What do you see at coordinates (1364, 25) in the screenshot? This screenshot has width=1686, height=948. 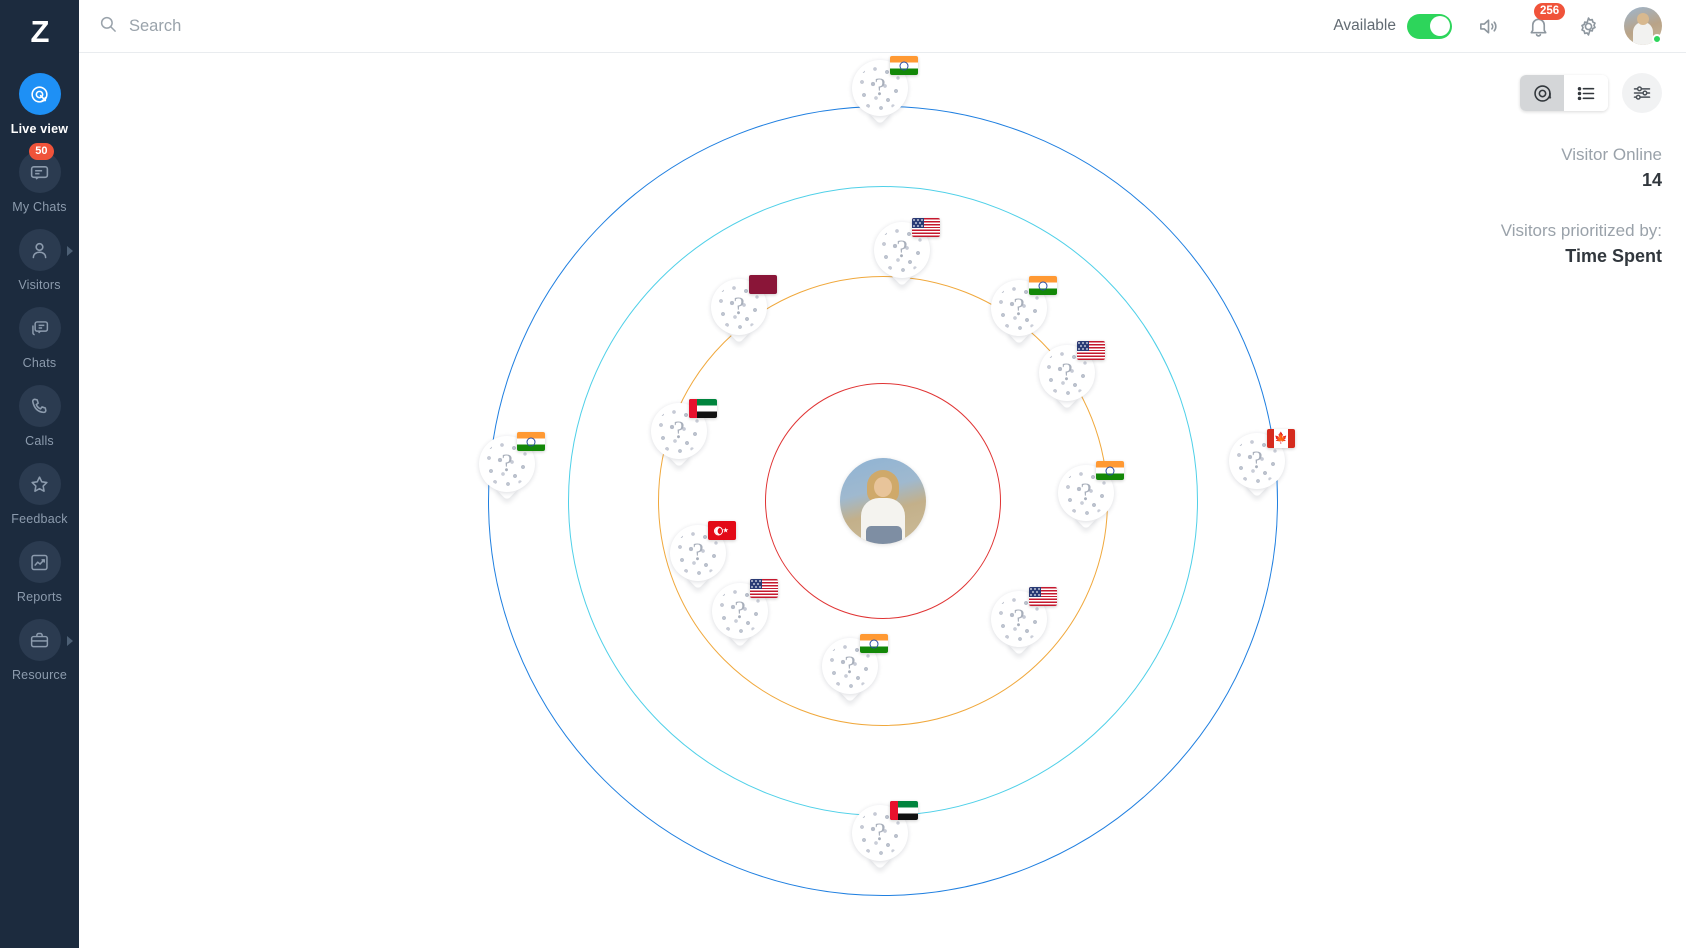 I see `availability-label: Available` at bounding box center [1364, 25].